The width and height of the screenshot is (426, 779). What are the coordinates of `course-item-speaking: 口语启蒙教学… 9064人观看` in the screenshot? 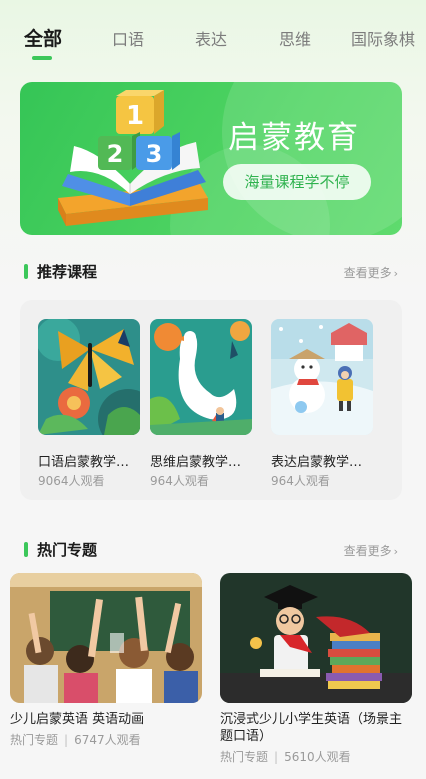 It's located at (90, 404).